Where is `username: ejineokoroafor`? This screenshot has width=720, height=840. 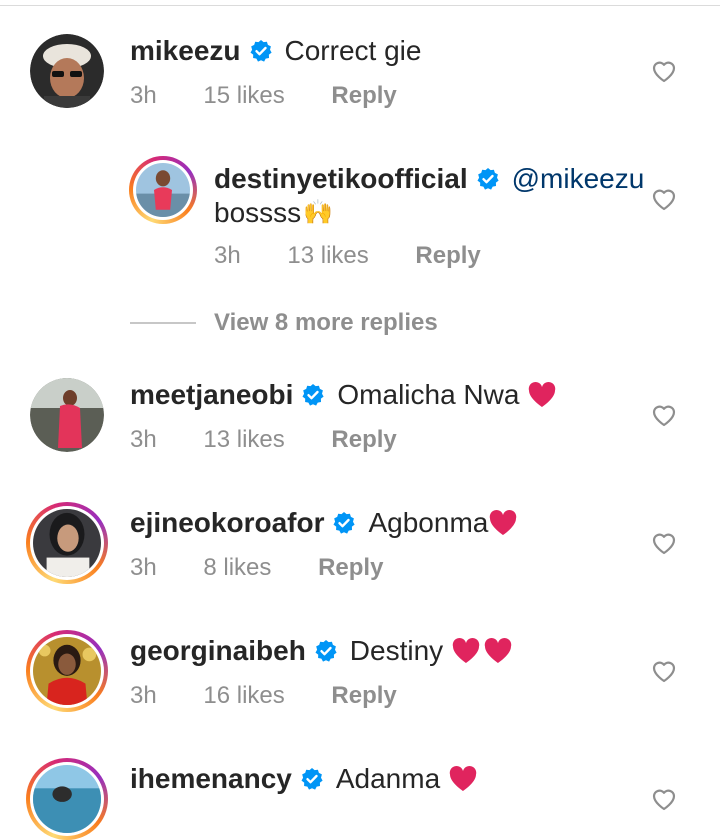 username: ejineokoroafor is located at coordinates (227, 523).